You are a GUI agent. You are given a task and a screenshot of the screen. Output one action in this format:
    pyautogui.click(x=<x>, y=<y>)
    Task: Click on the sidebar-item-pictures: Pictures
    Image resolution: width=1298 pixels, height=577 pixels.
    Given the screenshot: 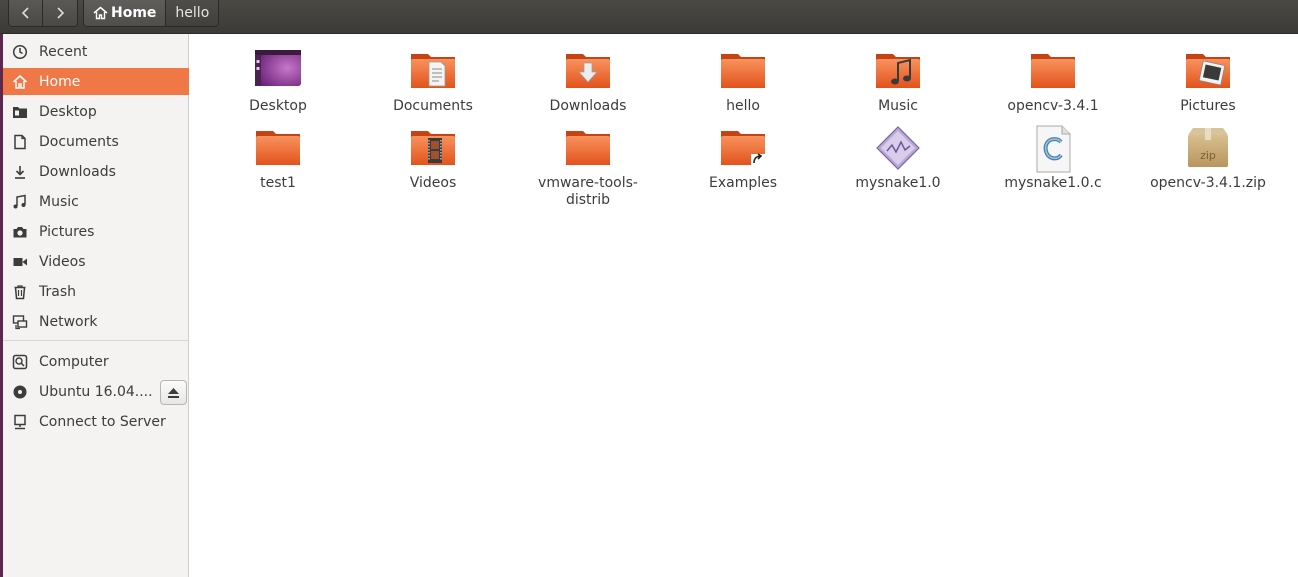 What is the action you would take?
    pyautogui.click(x=96, y=231)
    